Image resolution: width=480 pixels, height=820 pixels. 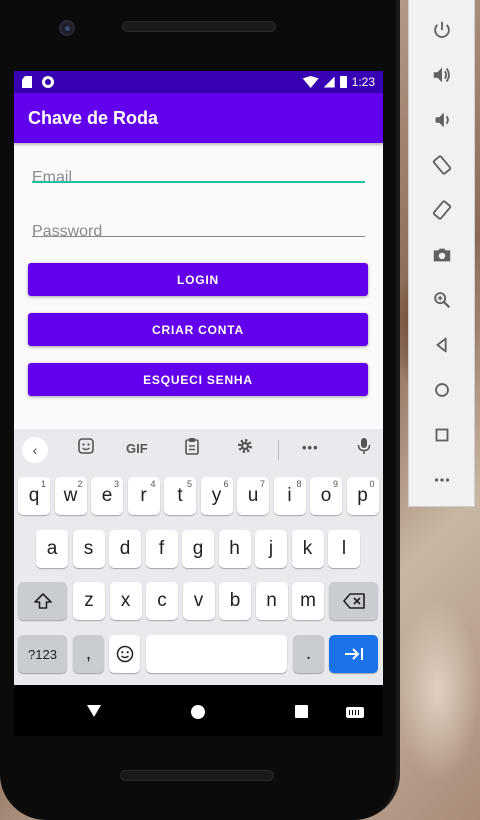 What do you see at coordinates (125, 549) in the screenshot?
I see `key-d: d` at bounding box center [125, 549].